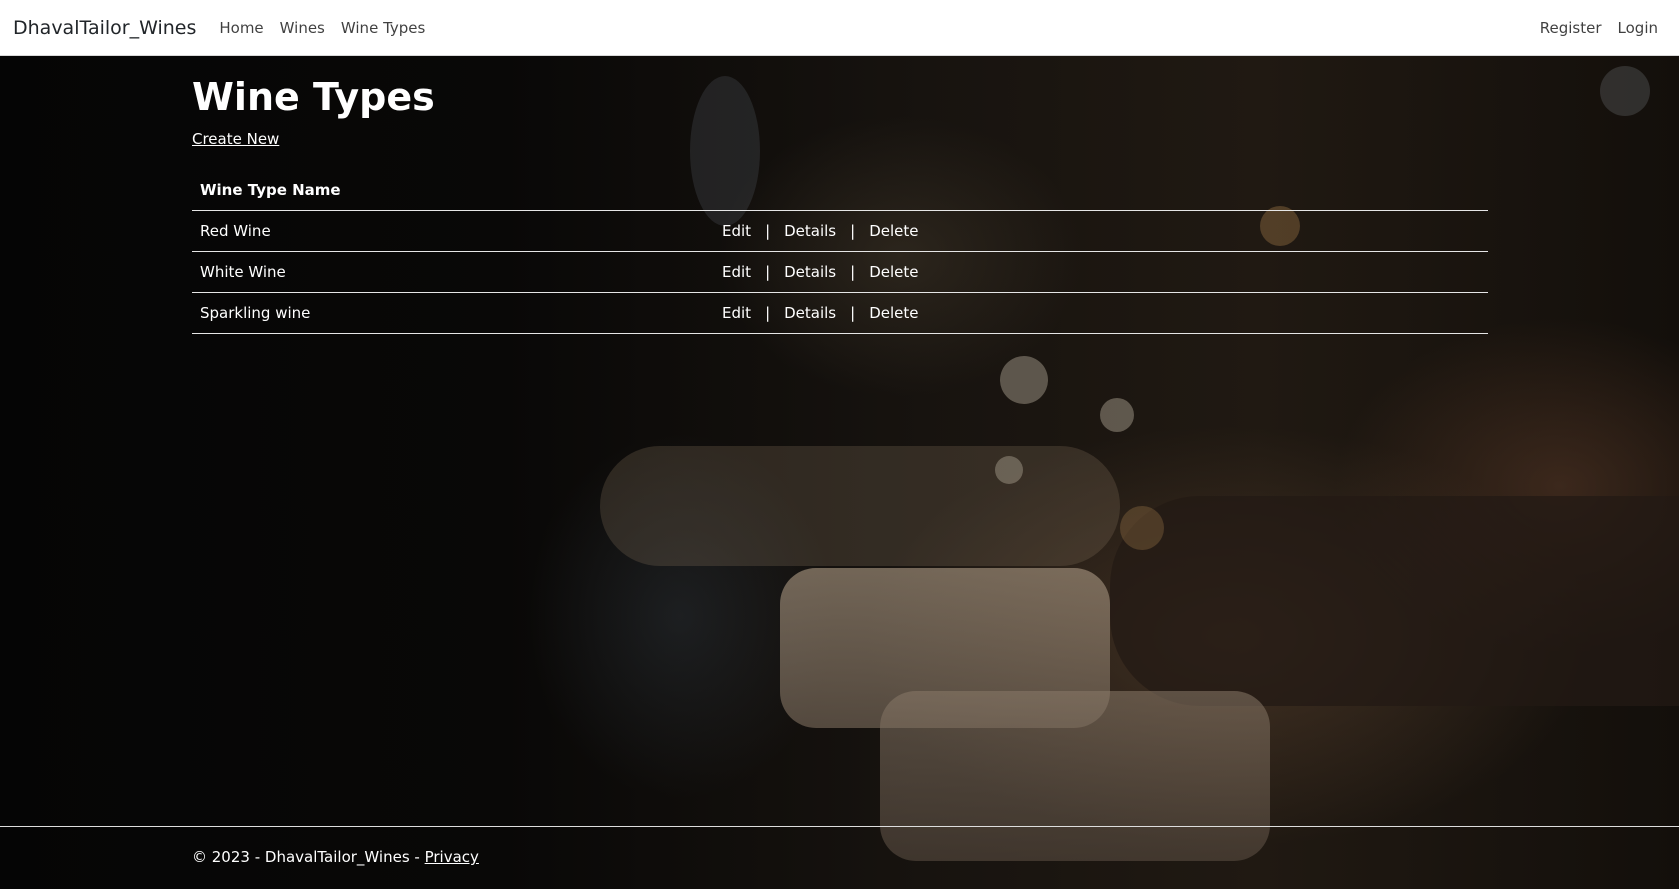 The width and height of the screenshot is (1679, 889). Describe the element at coordinates (302, 28) in the screenshot. I see `nav-wines: Wines` at that location.